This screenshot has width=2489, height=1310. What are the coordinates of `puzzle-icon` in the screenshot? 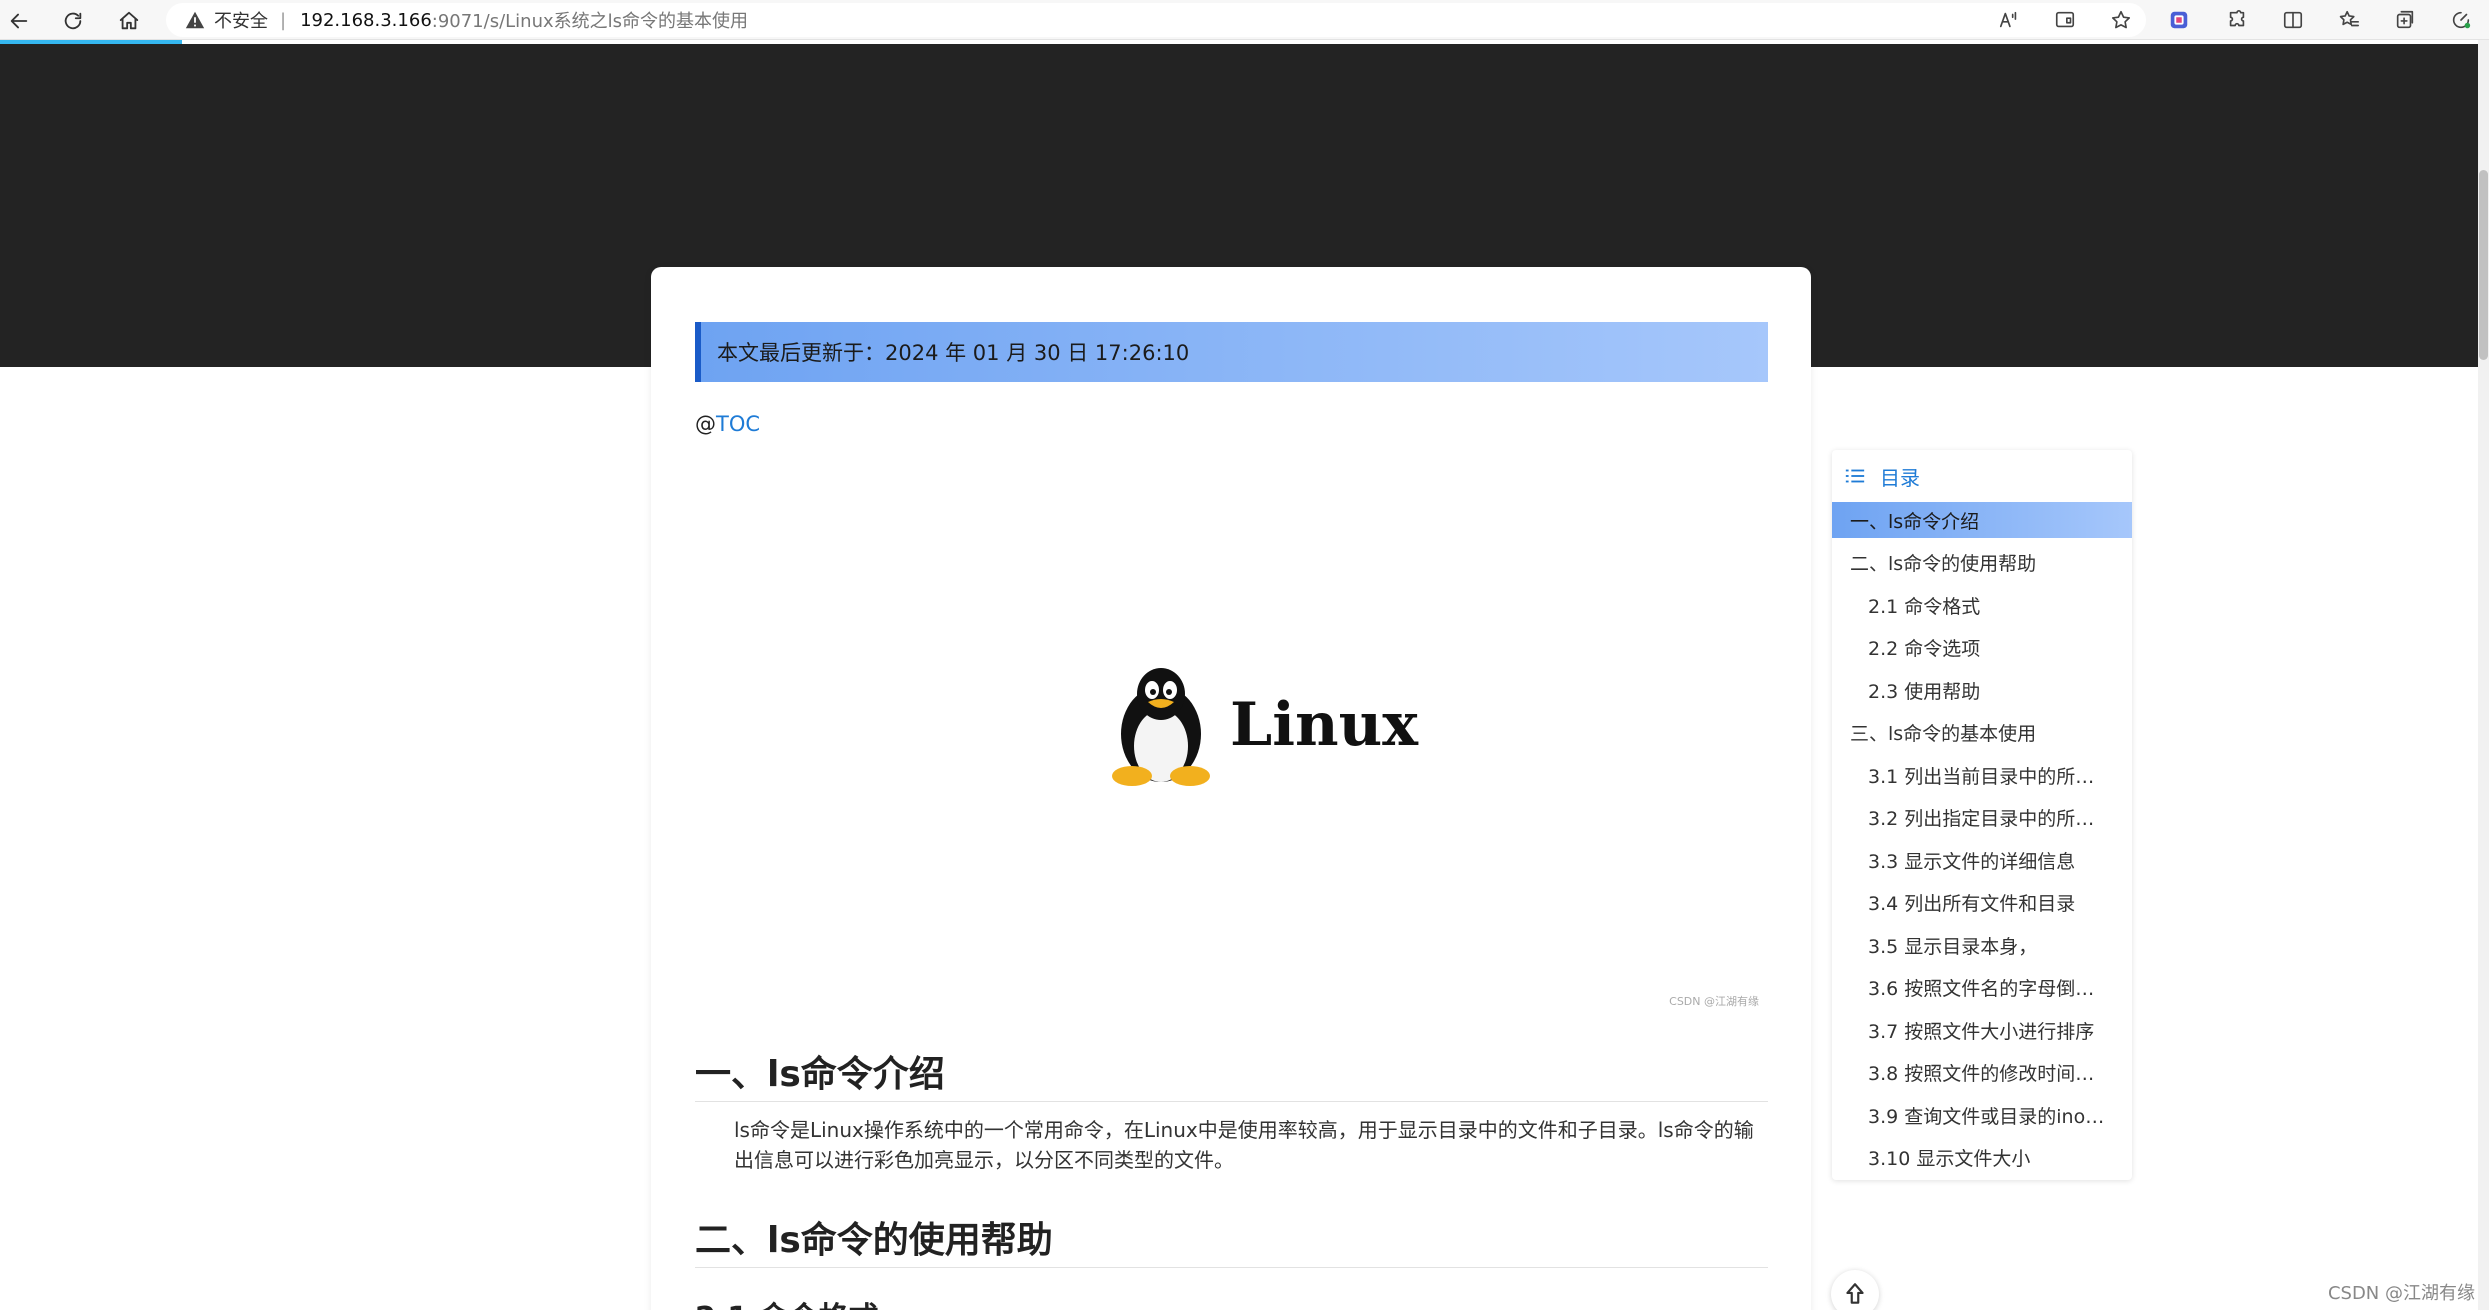 It's located at (2237, 20).